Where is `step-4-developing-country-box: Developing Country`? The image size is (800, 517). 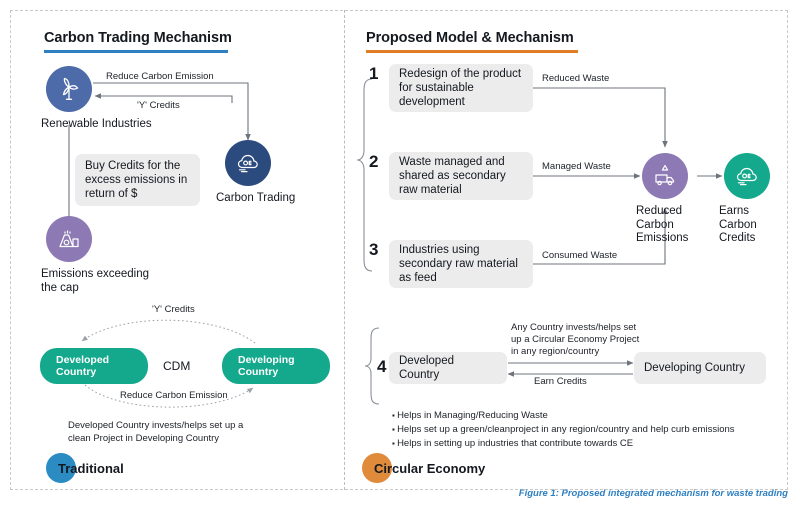
step-4-developing-country-box: Developing Country is located at coordinates (700, 368).